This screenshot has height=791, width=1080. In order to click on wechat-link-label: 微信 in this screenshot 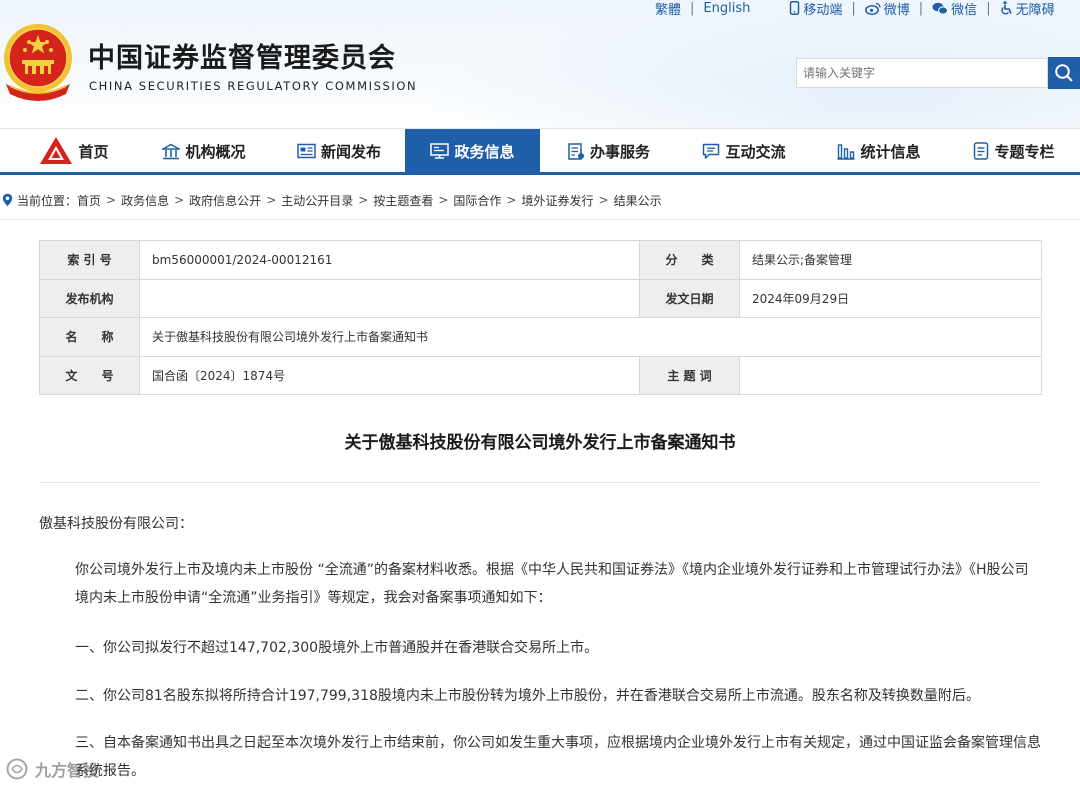, I will do `click(964, 10)`.